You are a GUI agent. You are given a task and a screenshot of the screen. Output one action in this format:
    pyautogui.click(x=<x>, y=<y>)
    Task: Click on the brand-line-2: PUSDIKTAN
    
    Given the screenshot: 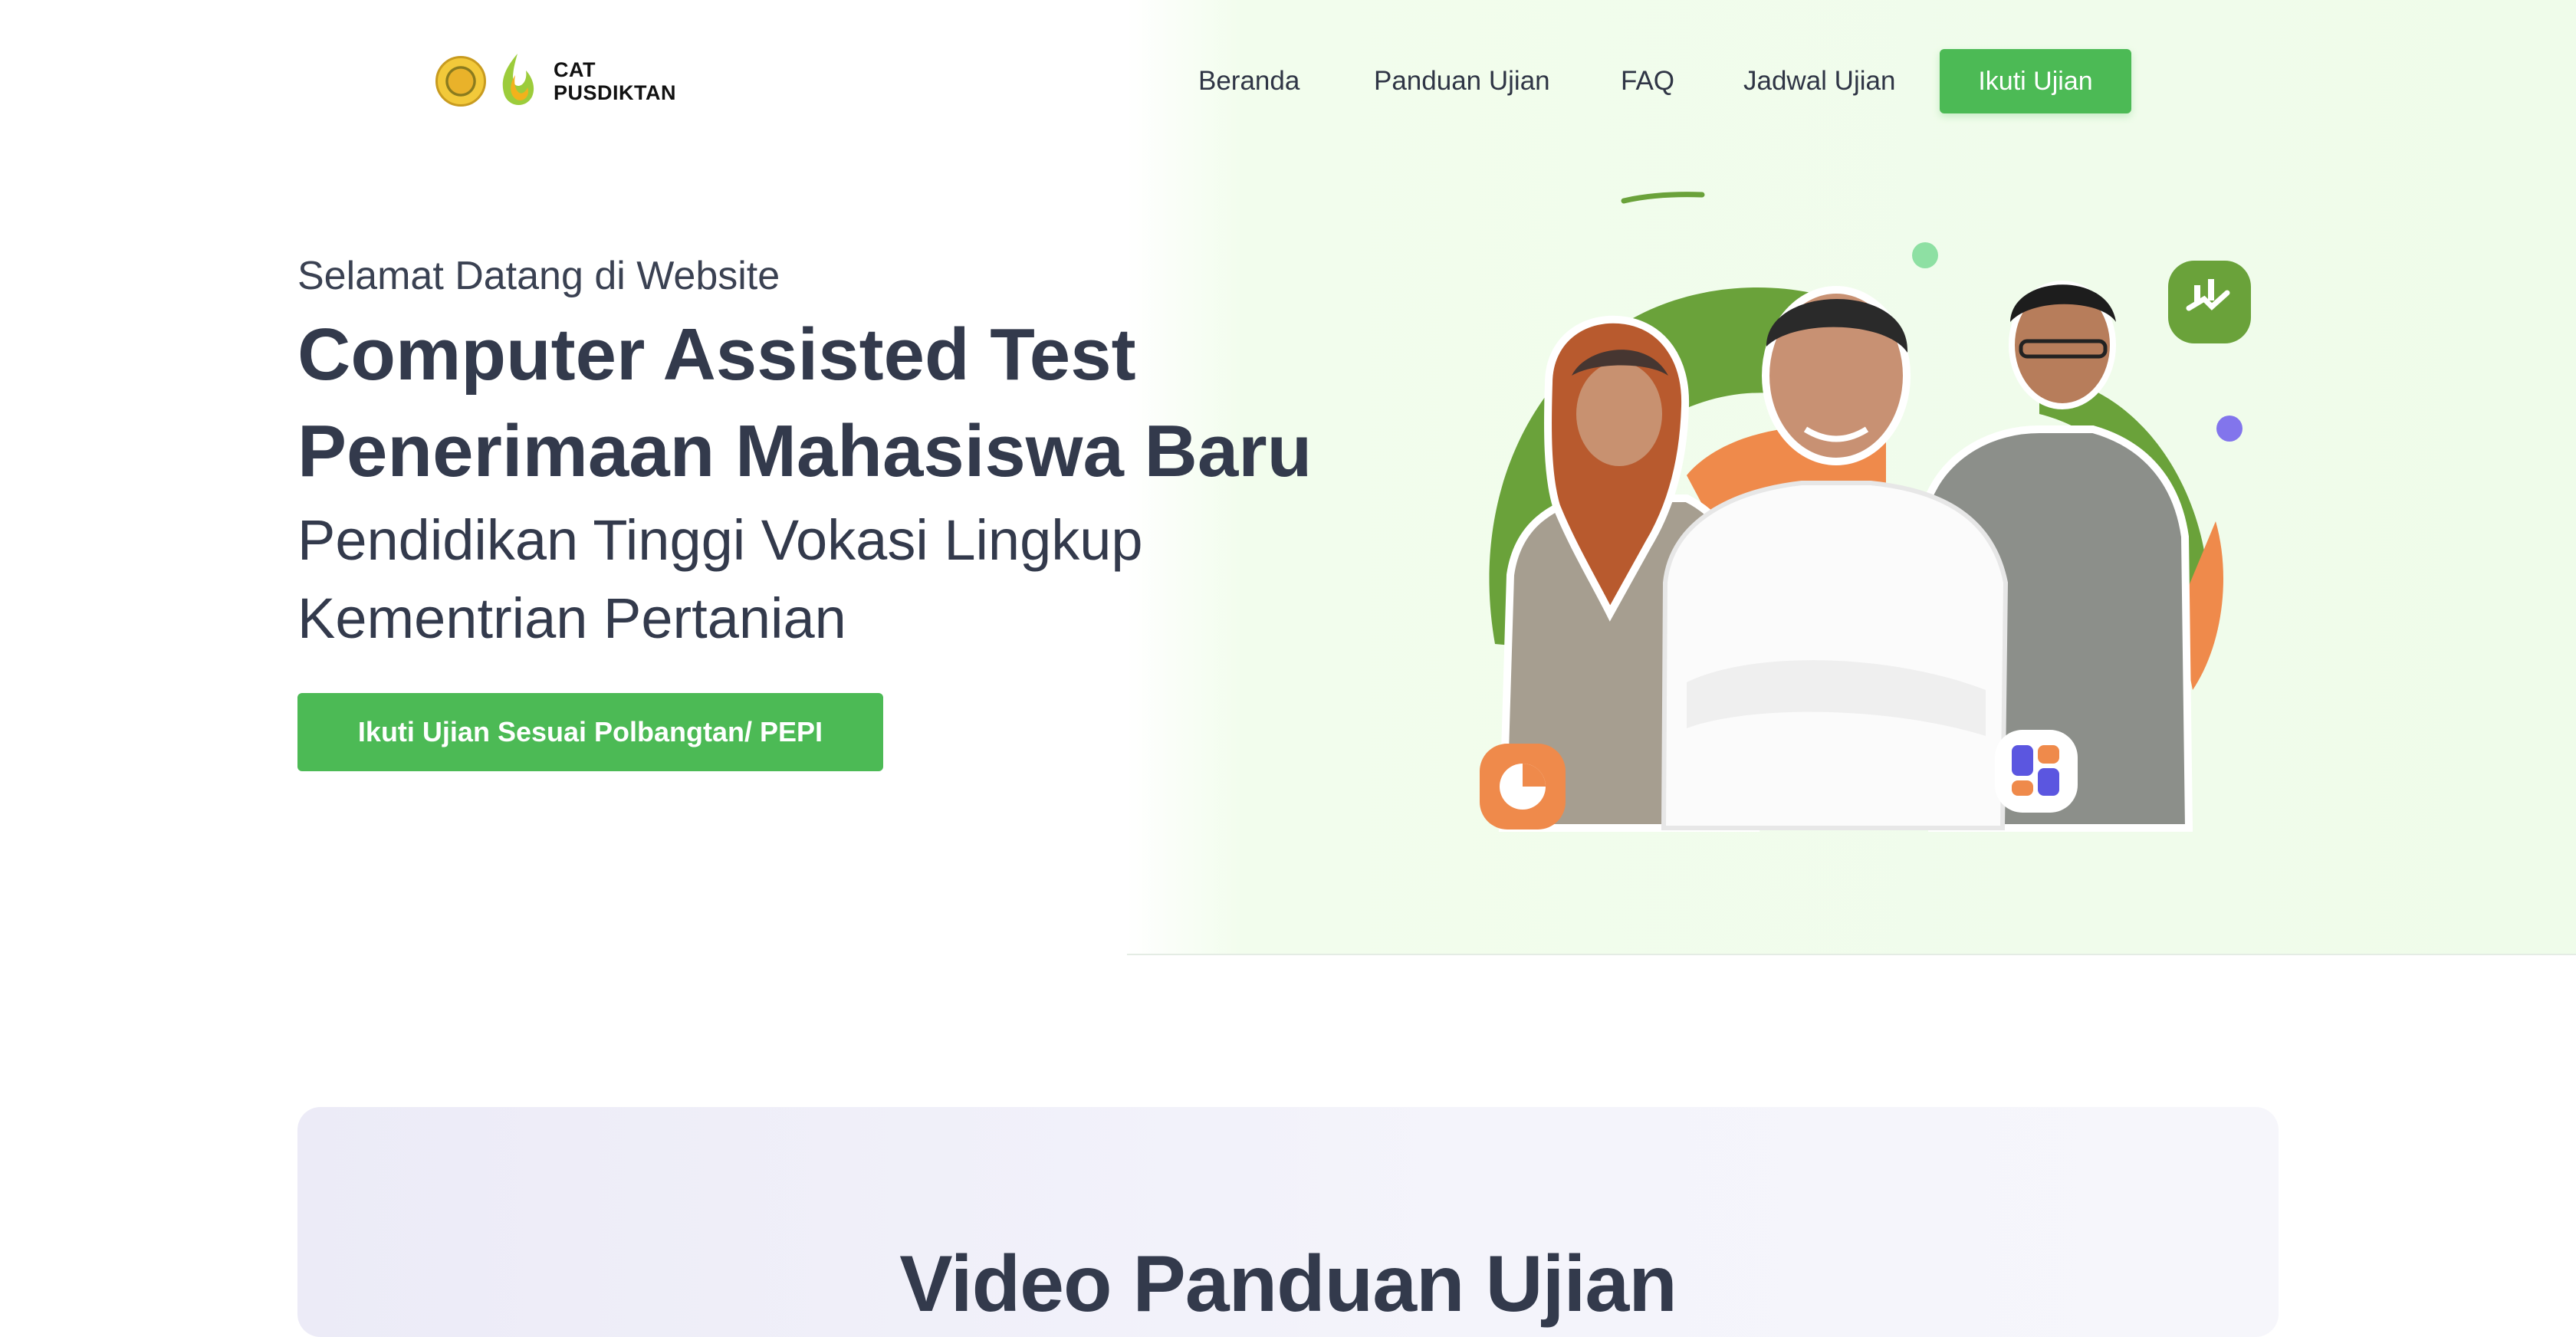 What is the action you would take?
    pyautogui.click(x=615, y=93)
    